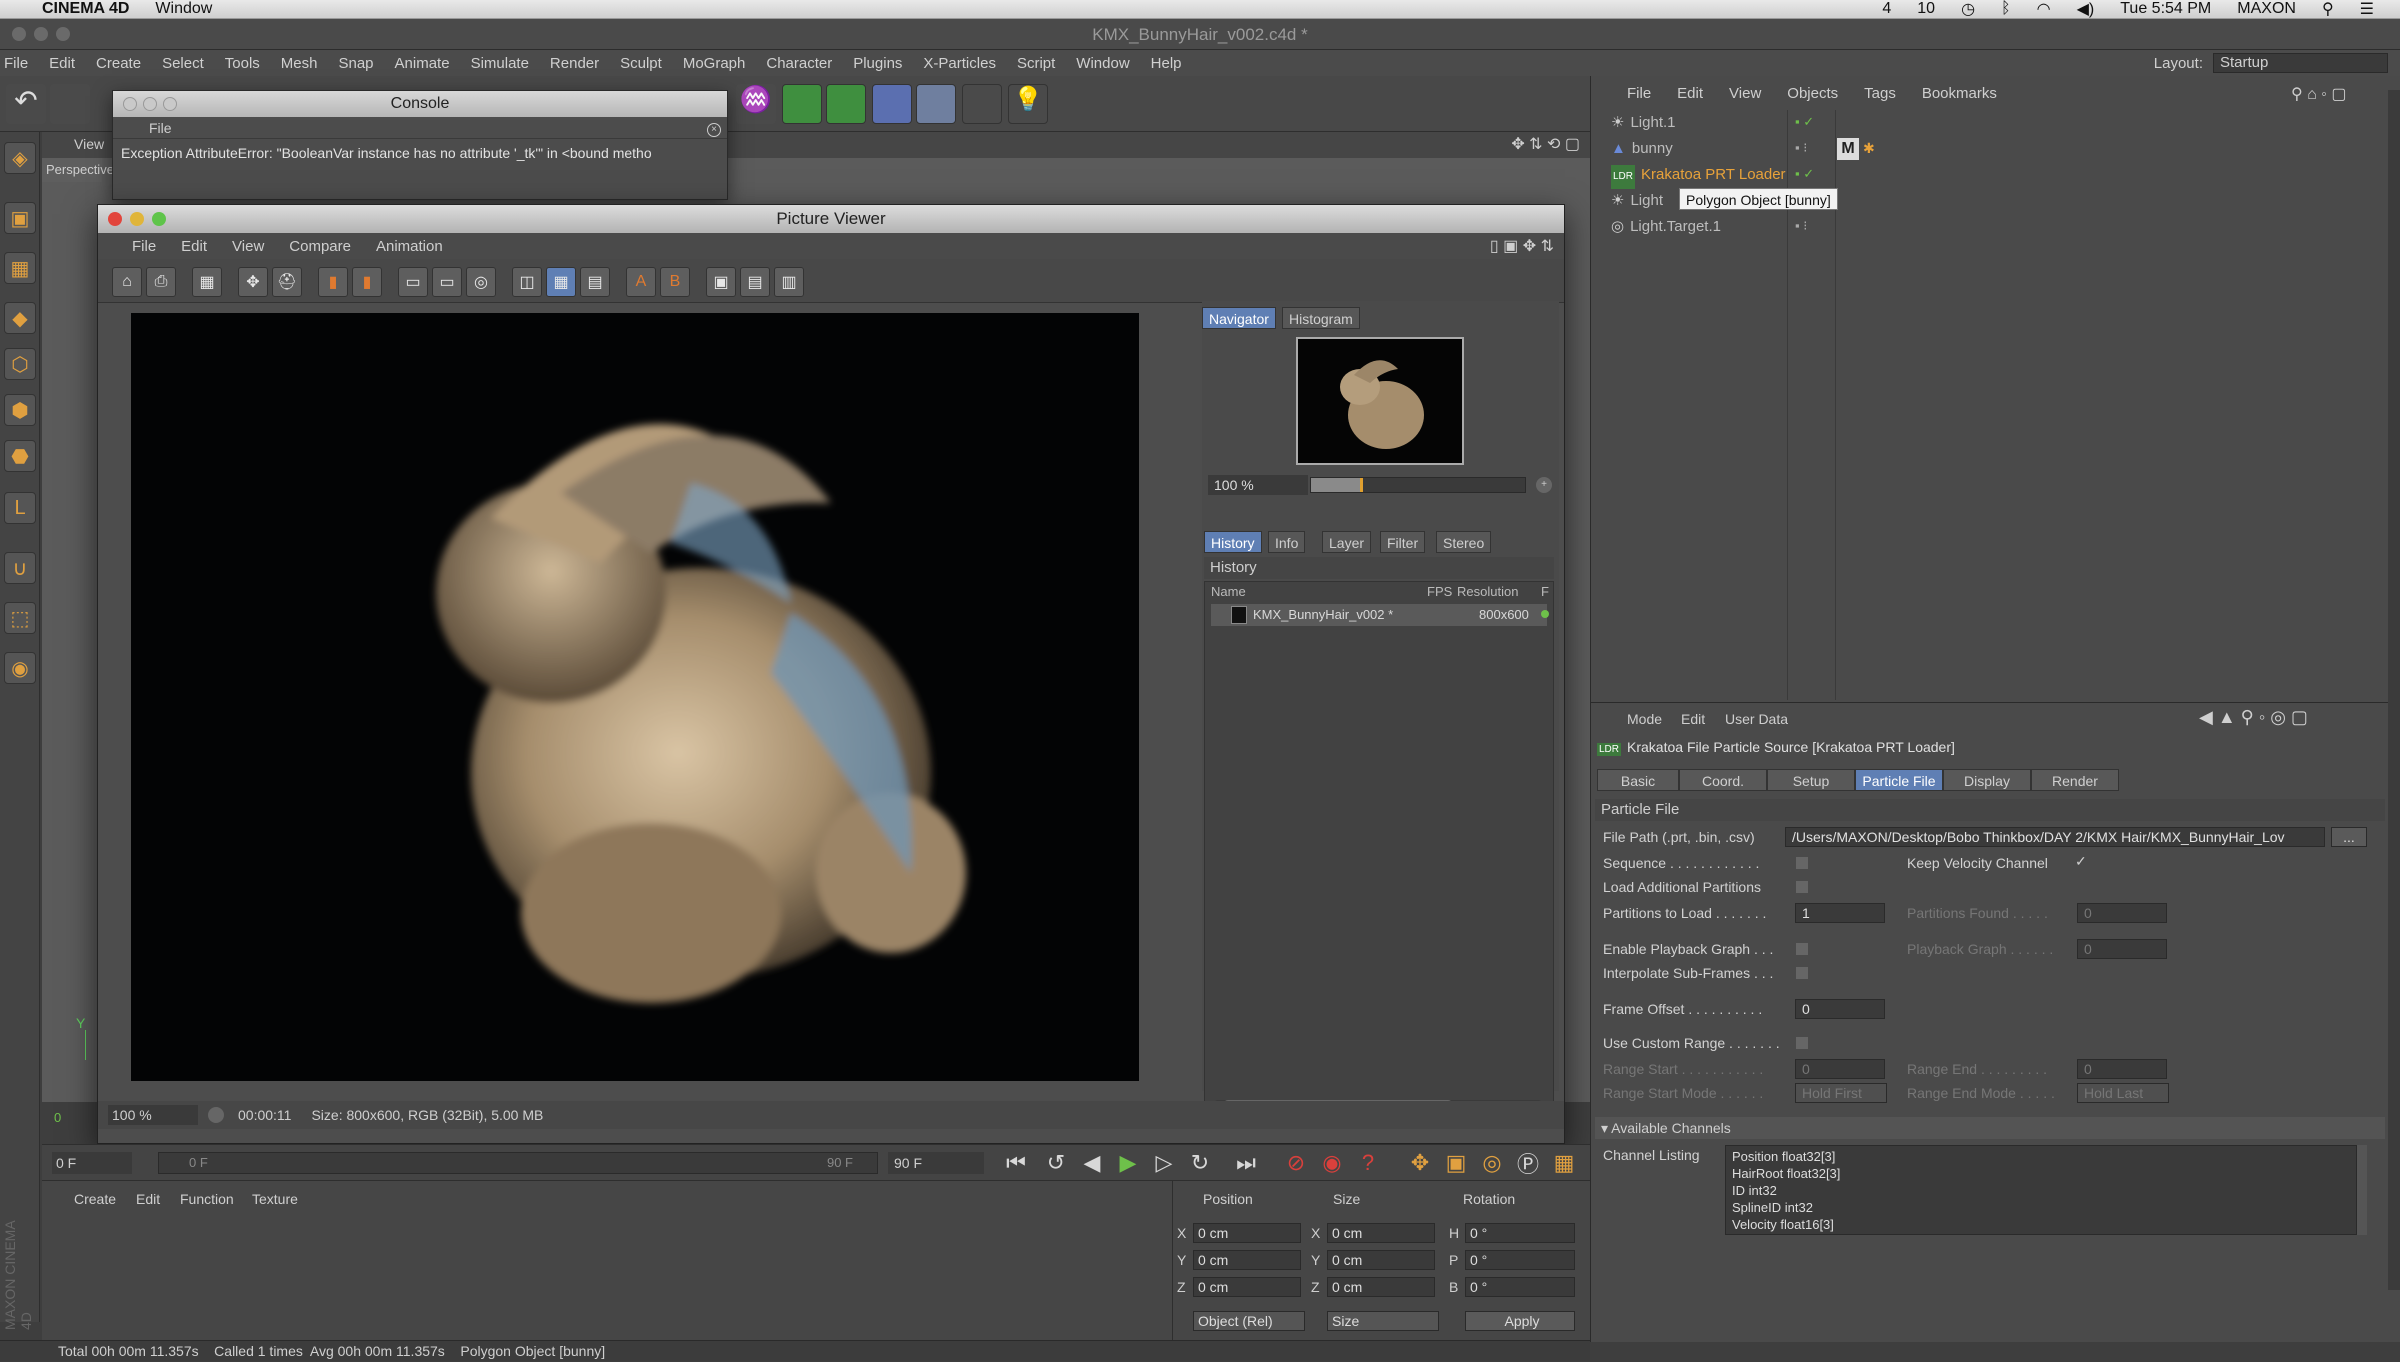 The width and height of the screenshot is (2400, 1362). What do you see at coordinates (159, 219) in the screenshot?
I see `pv-zoom-button` at bounding box center [159, 219].